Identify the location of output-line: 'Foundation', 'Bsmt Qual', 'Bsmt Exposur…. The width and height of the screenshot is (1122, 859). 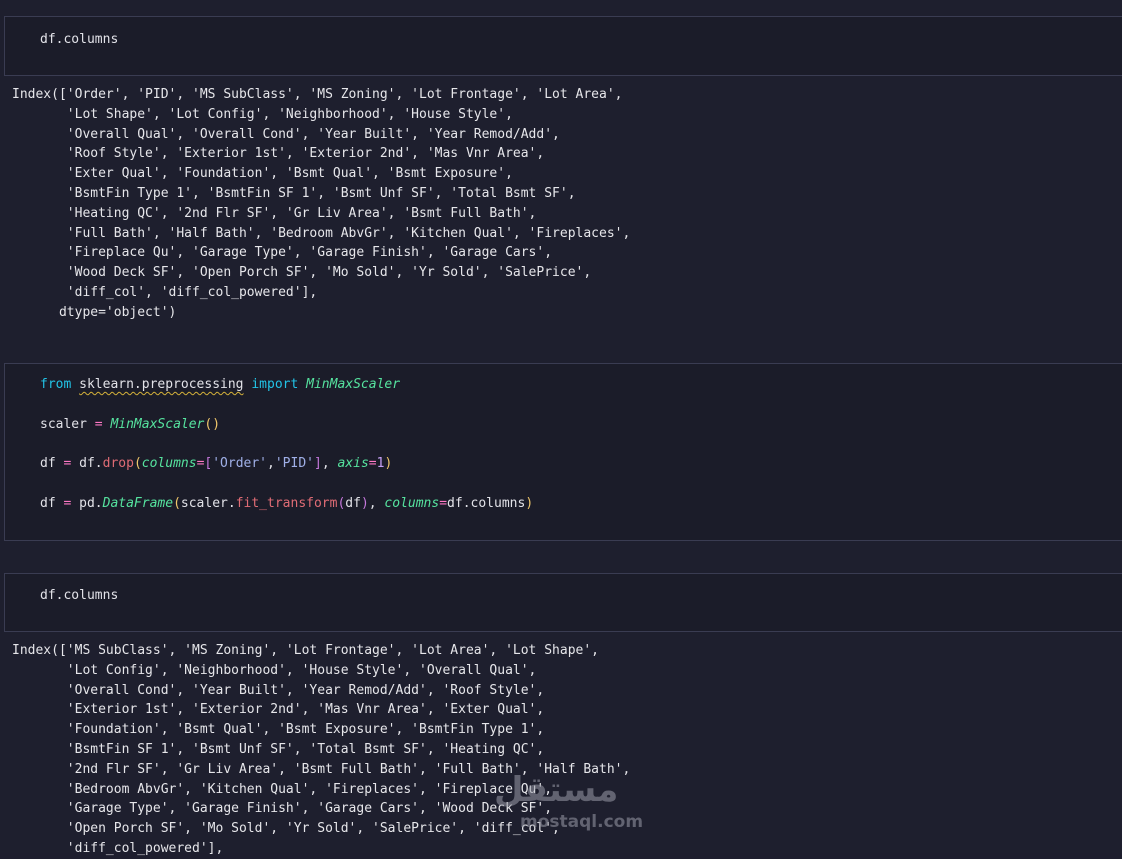
(278, 730).